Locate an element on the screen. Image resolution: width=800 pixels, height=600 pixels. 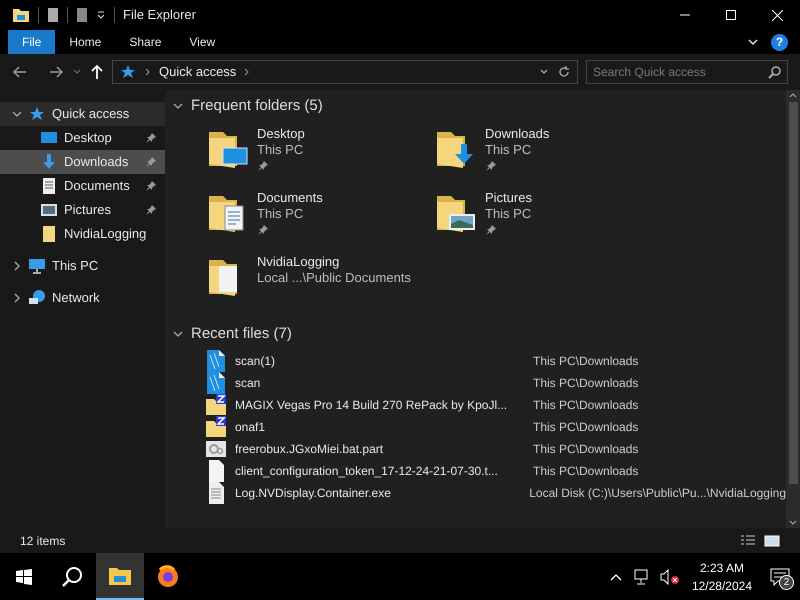
sidebar-label: Downloads is located at coordinates (97, 162).